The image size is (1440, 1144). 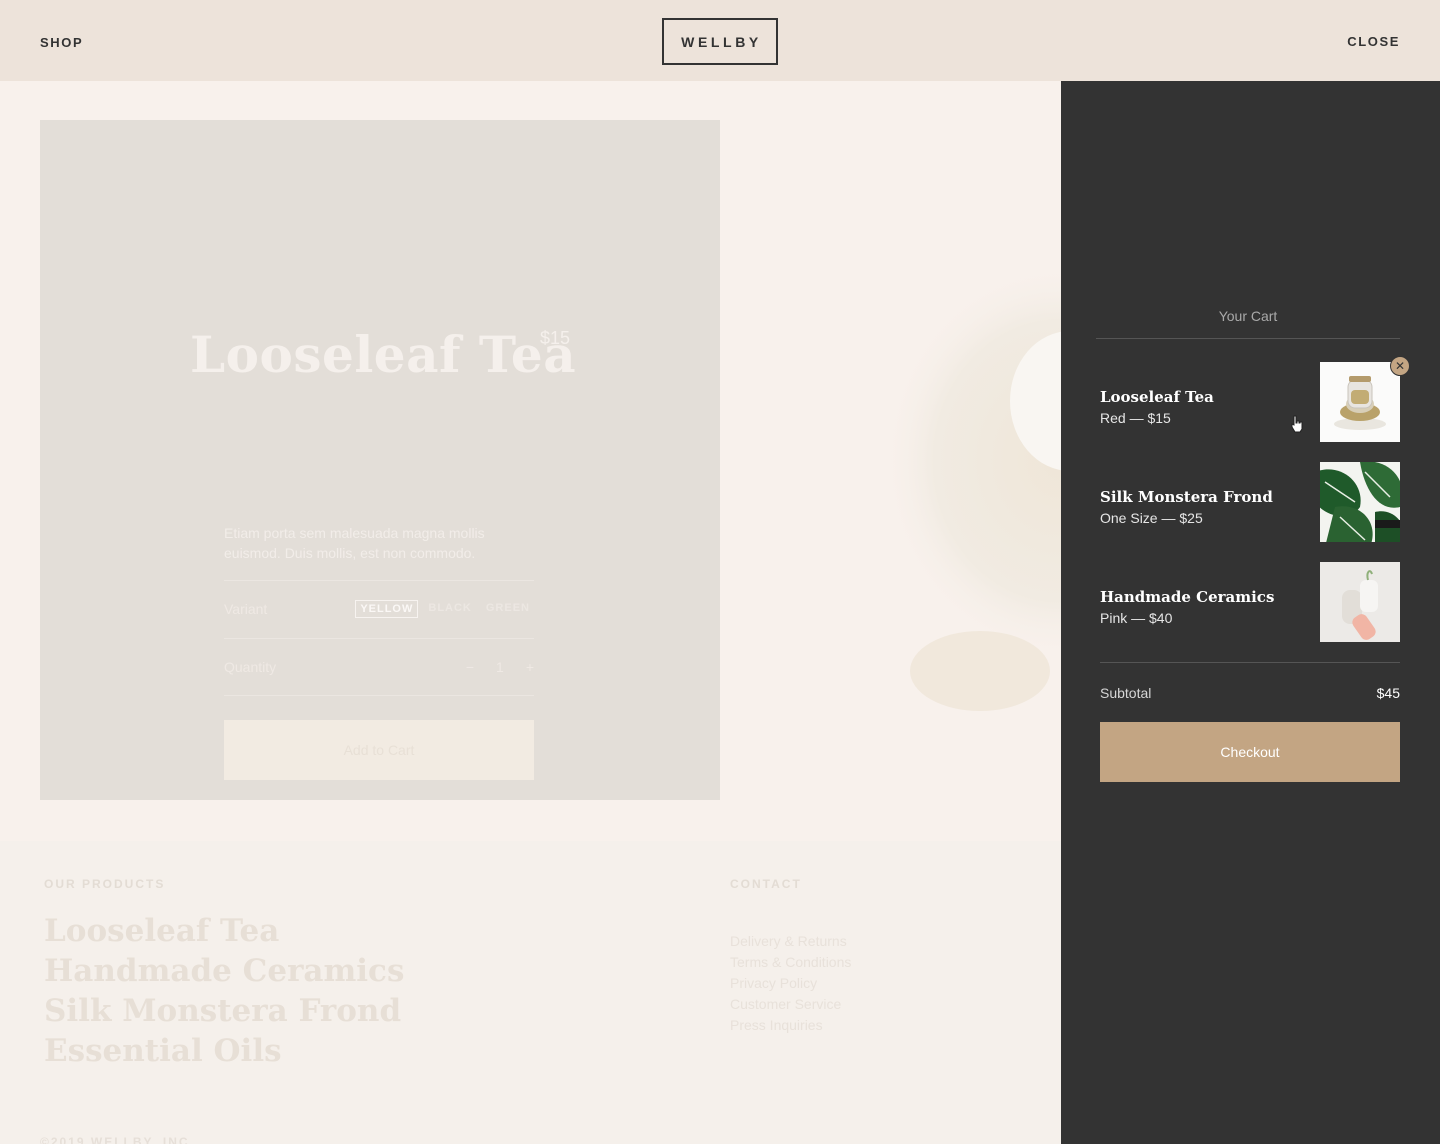 I want to click on close-icon: ✕, so click(x=1400, y=366).